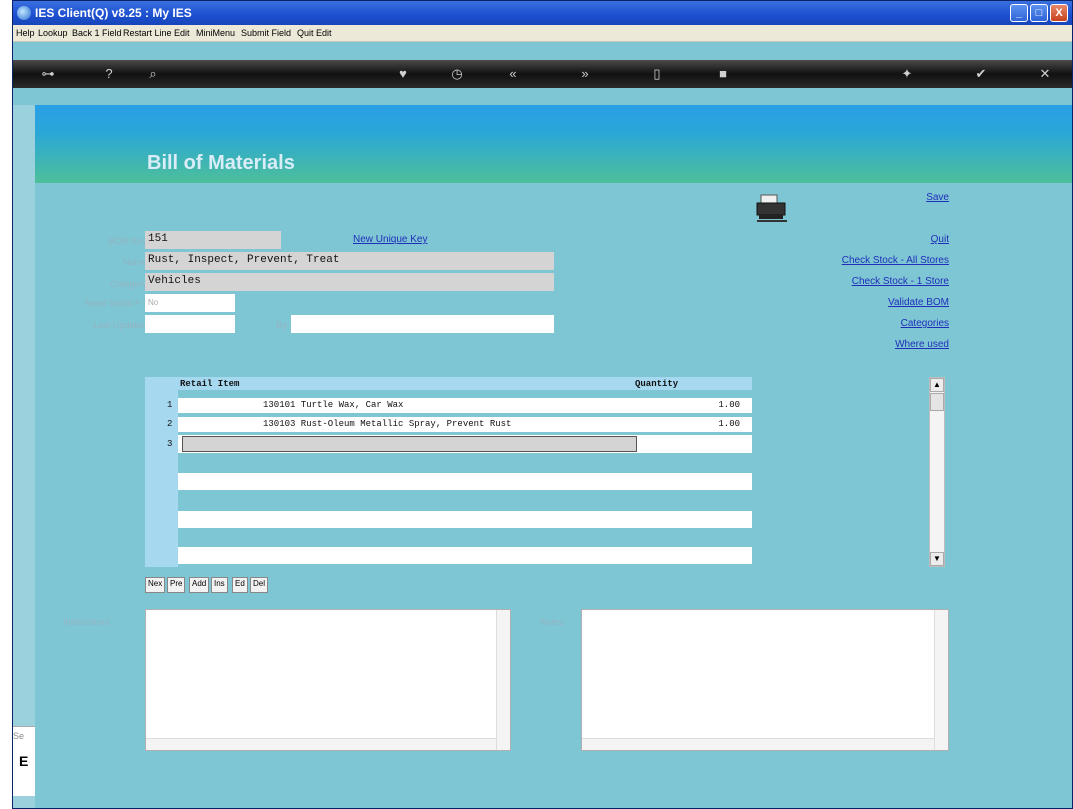  I want to click on by-label: By, so click(281, 325).